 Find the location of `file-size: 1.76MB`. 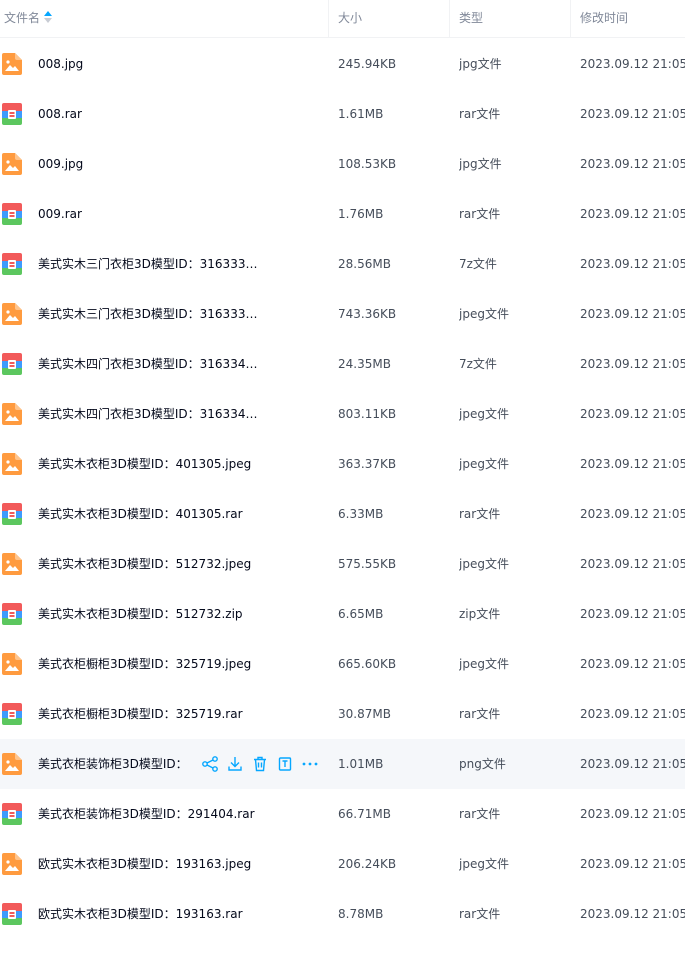

file-size: 1.76MB is located at coordinates (361, 214).